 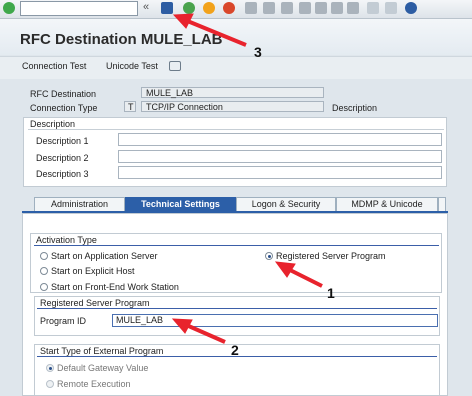 What do you see at coordinates (331, 293) in the screenshot?
I see `annotation-1: 1` at bounding box center [331, 293].